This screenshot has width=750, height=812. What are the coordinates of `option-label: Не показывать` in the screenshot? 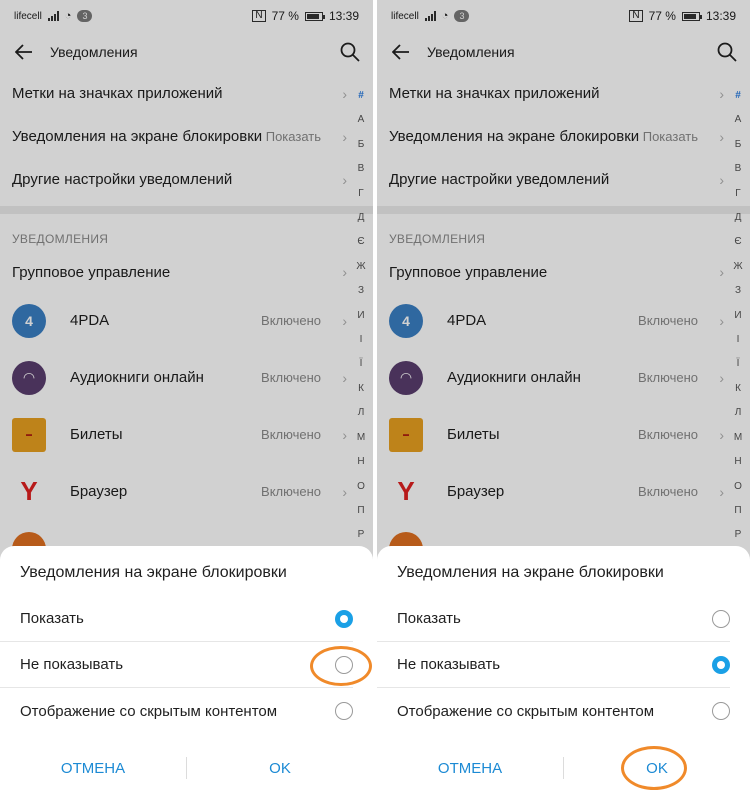 It's located at (72, 664).